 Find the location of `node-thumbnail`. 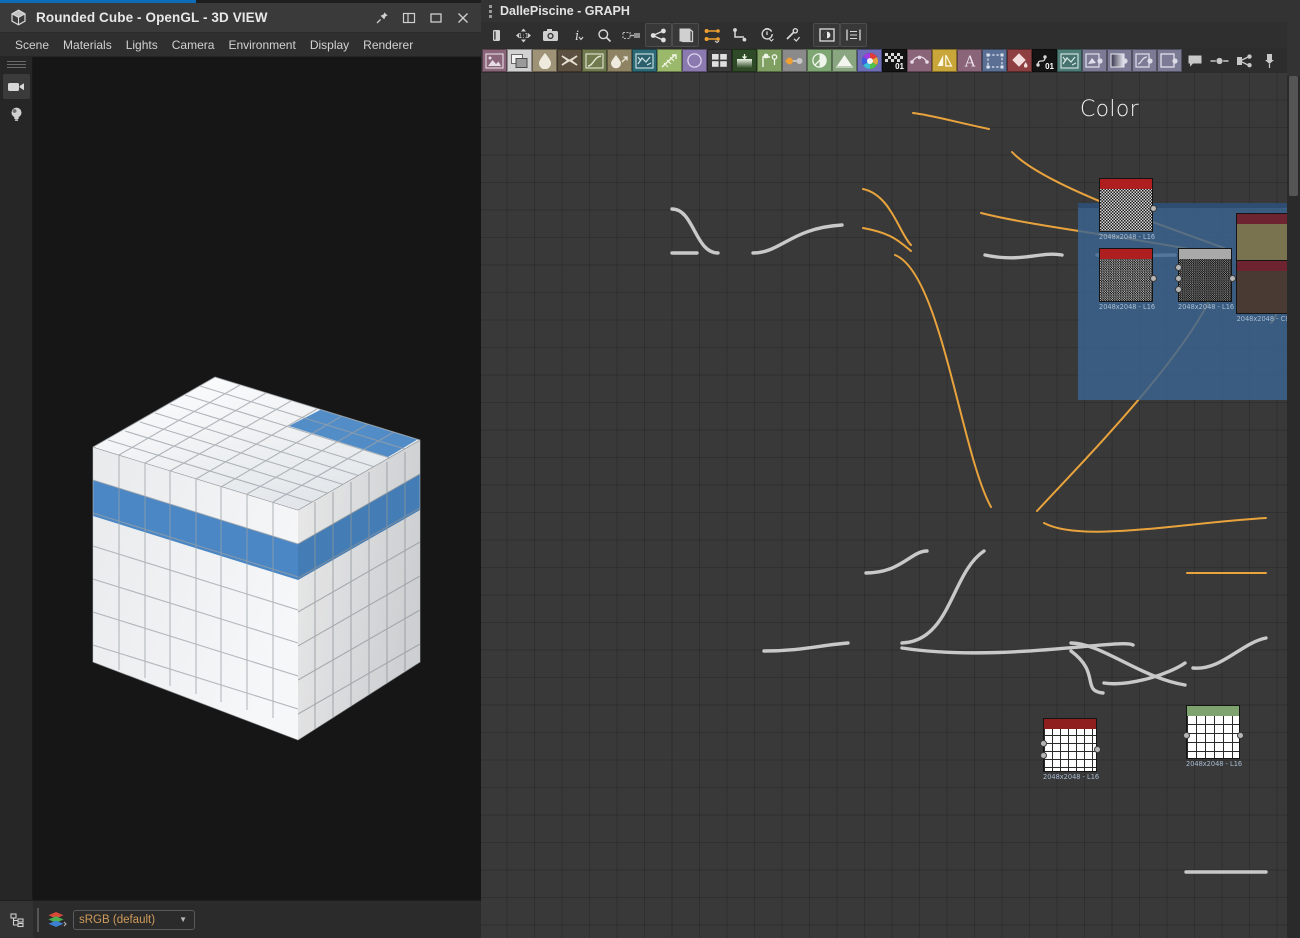

node-thumbnail is located at coordinates (1070, 745).